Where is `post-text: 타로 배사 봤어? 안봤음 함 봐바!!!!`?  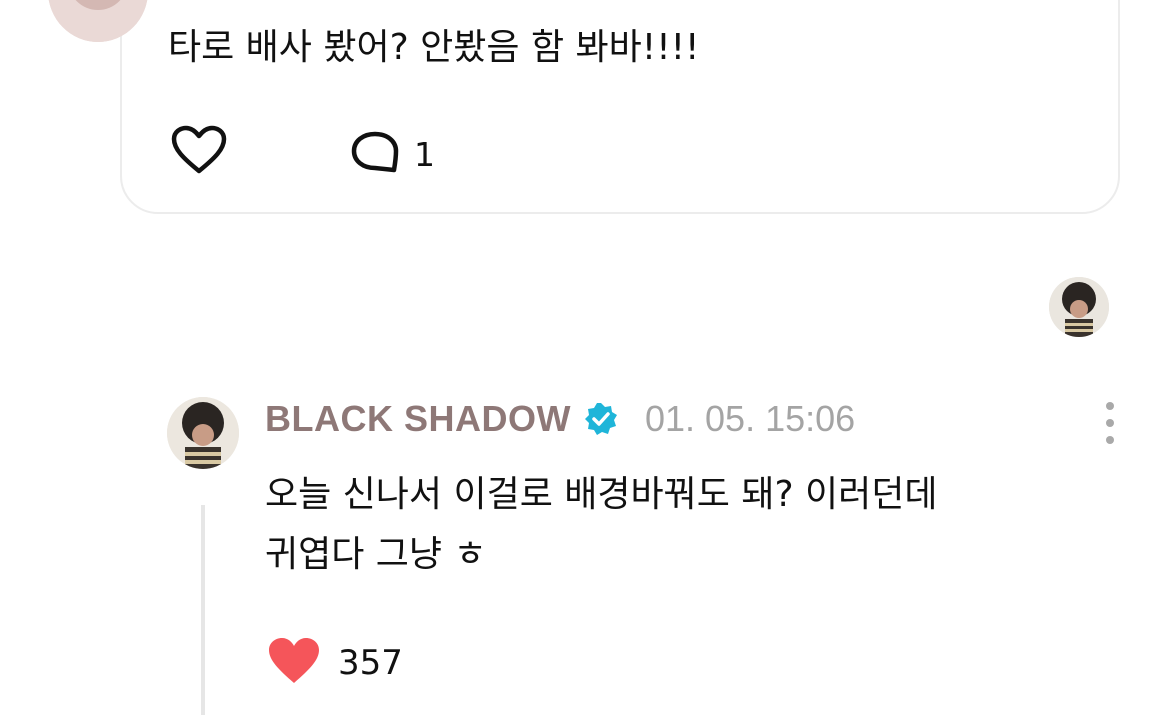
post-text: 타로 배사 봤어? 안봤음 함 봐바!!!! is located at coordinates (434, 47).